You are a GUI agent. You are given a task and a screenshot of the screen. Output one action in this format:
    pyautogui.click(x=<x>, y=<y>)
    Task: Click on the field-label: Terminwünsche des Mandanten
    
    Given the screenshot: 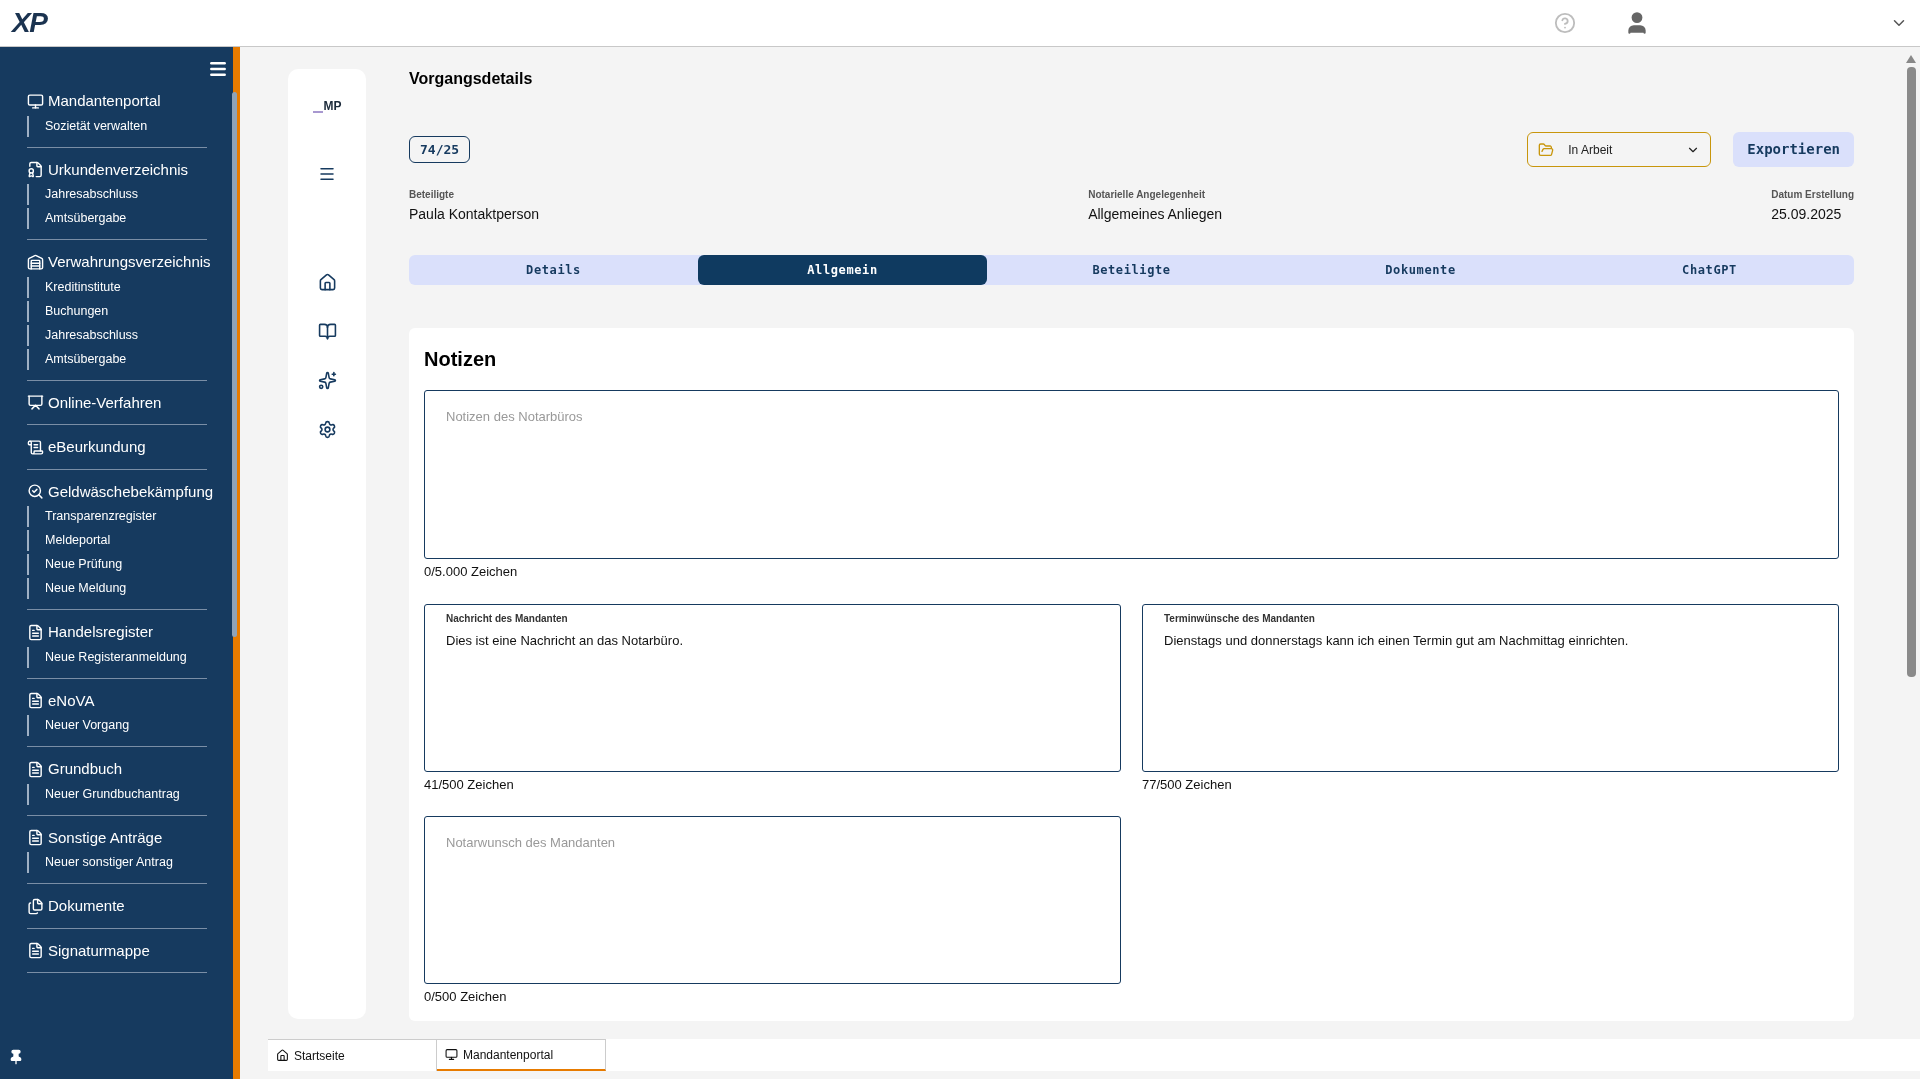 What is the action you would take?
    pyautogui.click(x=1240, y=618)
    